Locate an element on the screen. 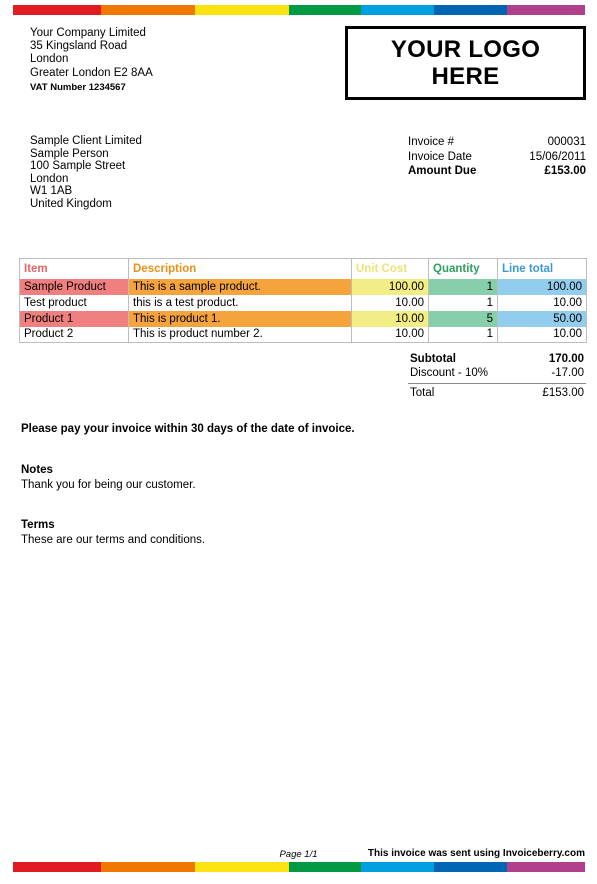 This screenshot has width=597, height=884. cell-description: This is product number 2. is located at coordinates (240, 334).